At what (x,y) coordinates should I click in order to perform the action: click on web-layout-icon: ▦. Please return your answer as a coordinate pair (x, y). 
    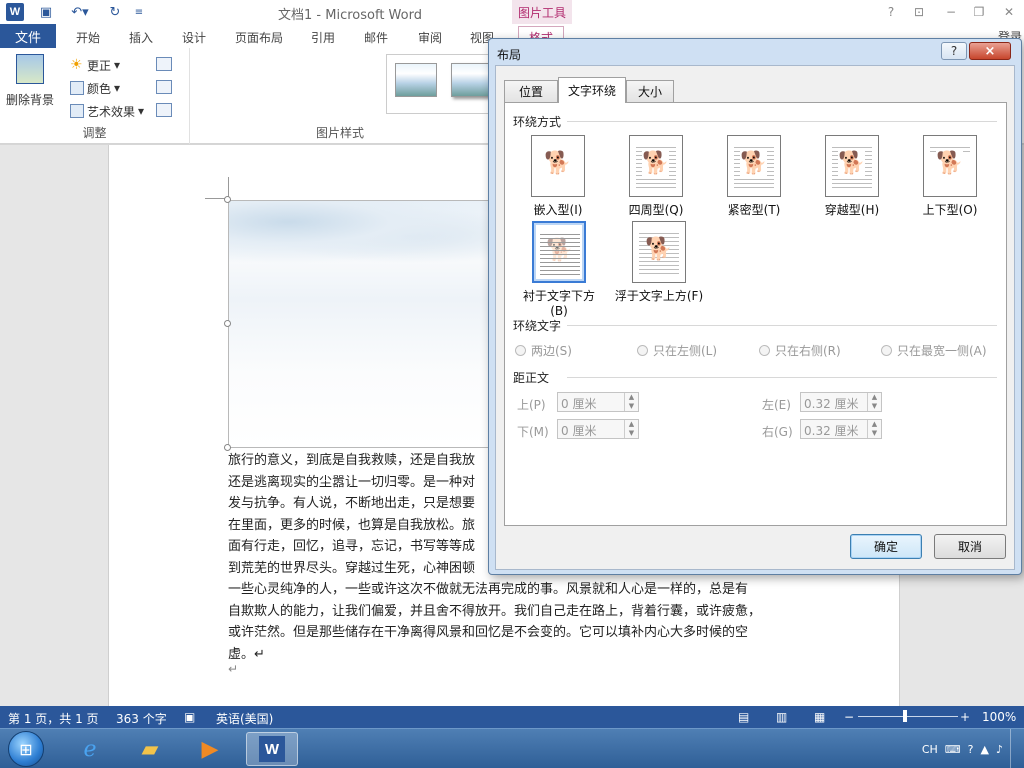
    Looking at the image, I should click on (819, 717).